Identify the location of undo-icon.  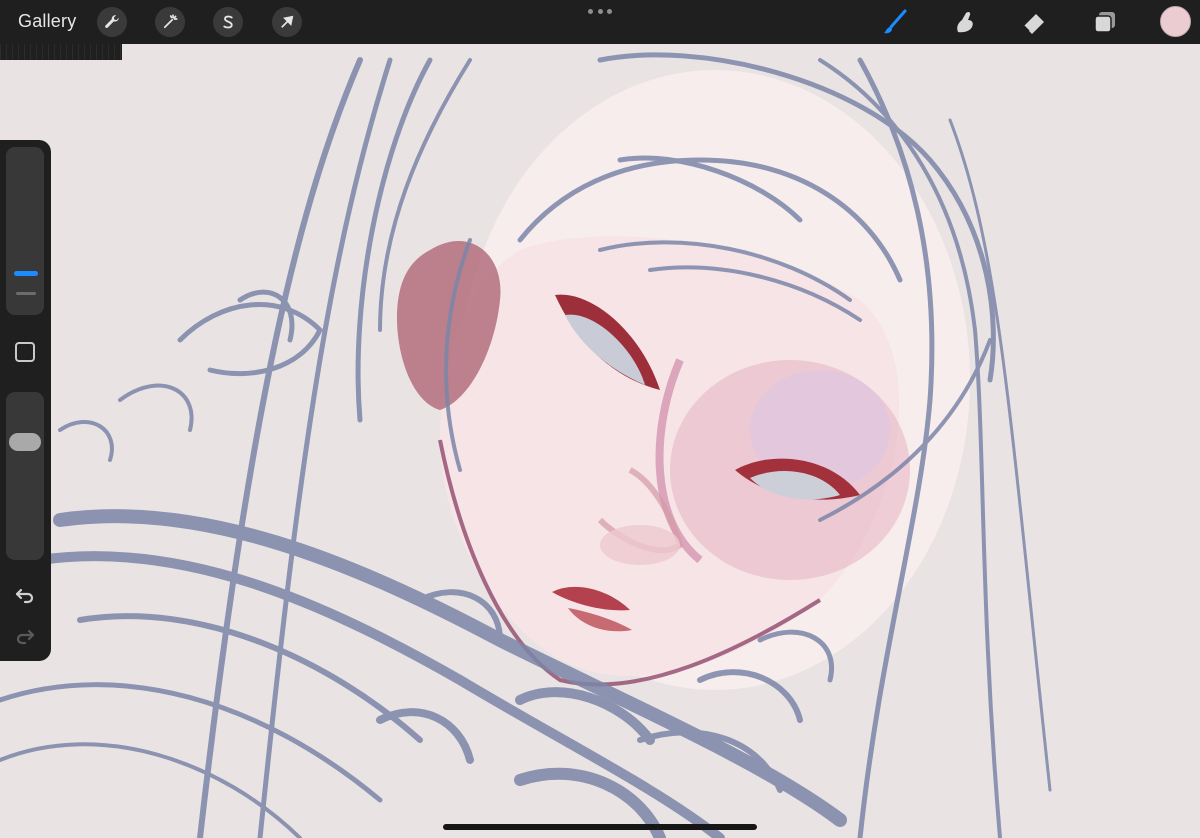
(25, 595).